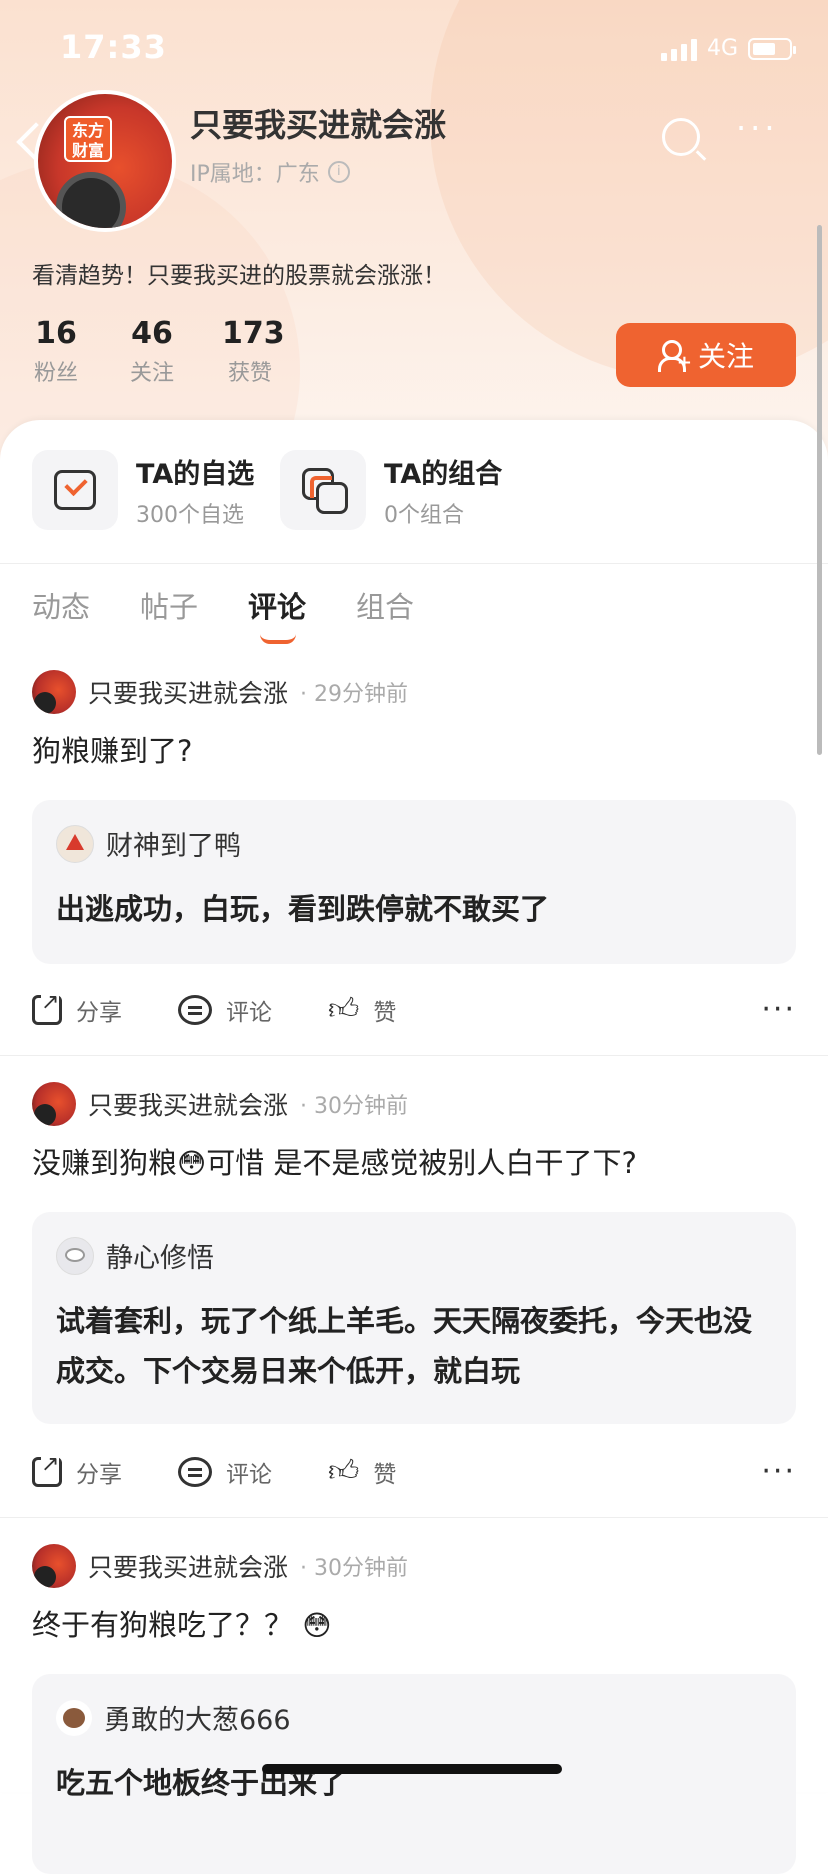  I want to click on stat-label: 获赞, so click(249, 373).